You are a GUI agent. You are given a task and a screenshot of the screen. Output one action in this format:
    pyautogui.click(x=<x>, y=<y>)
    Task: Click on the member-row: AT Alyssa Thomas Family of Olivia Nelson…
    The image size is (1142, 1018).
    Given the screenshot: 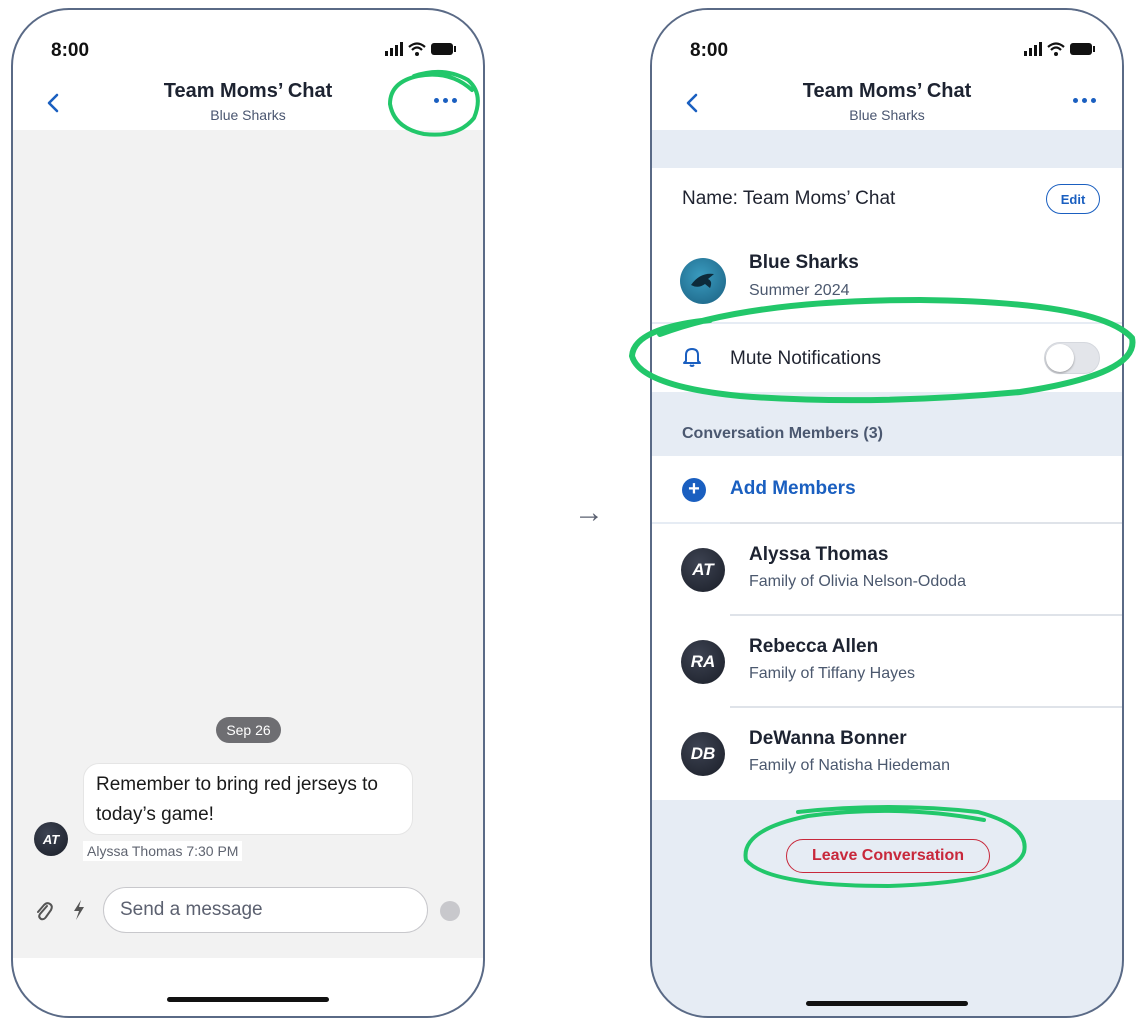 What is the action you would take?
    pyautogui.click(x=887, y=570)
    